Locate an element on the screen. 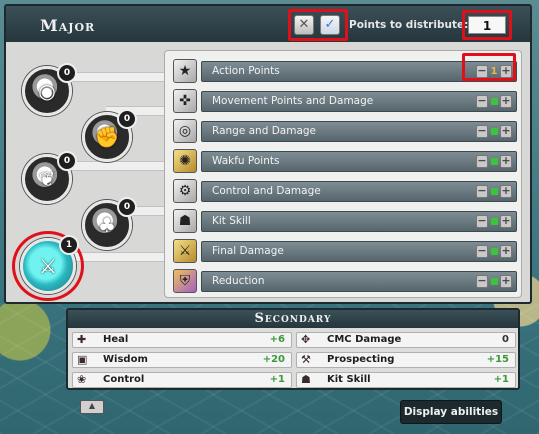  target-icon: ◎ is located at coordinates (185, 131).